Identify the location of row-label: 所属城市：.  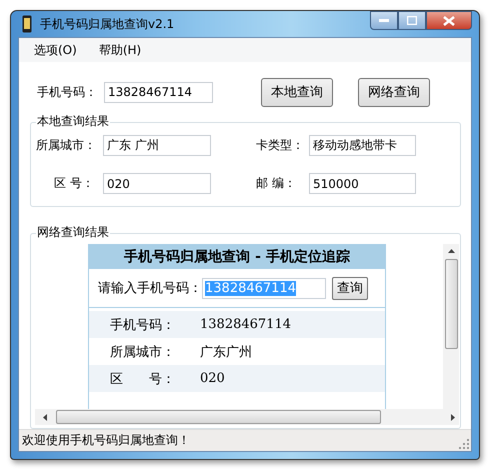
(143, 352).